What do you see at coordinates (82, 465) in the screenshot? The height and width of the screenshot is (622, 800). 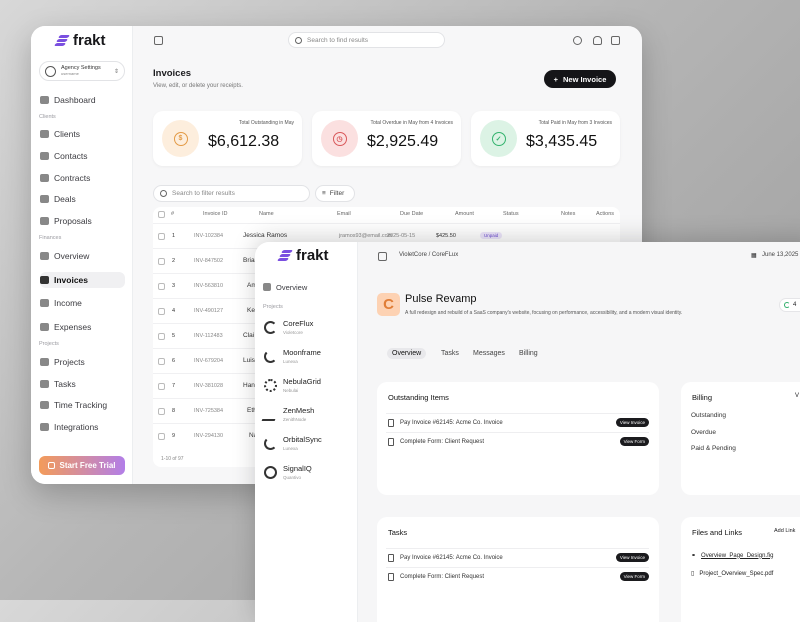 I see `start-free-trial-button: Start Free Trial` at bounding box center [82, 465].